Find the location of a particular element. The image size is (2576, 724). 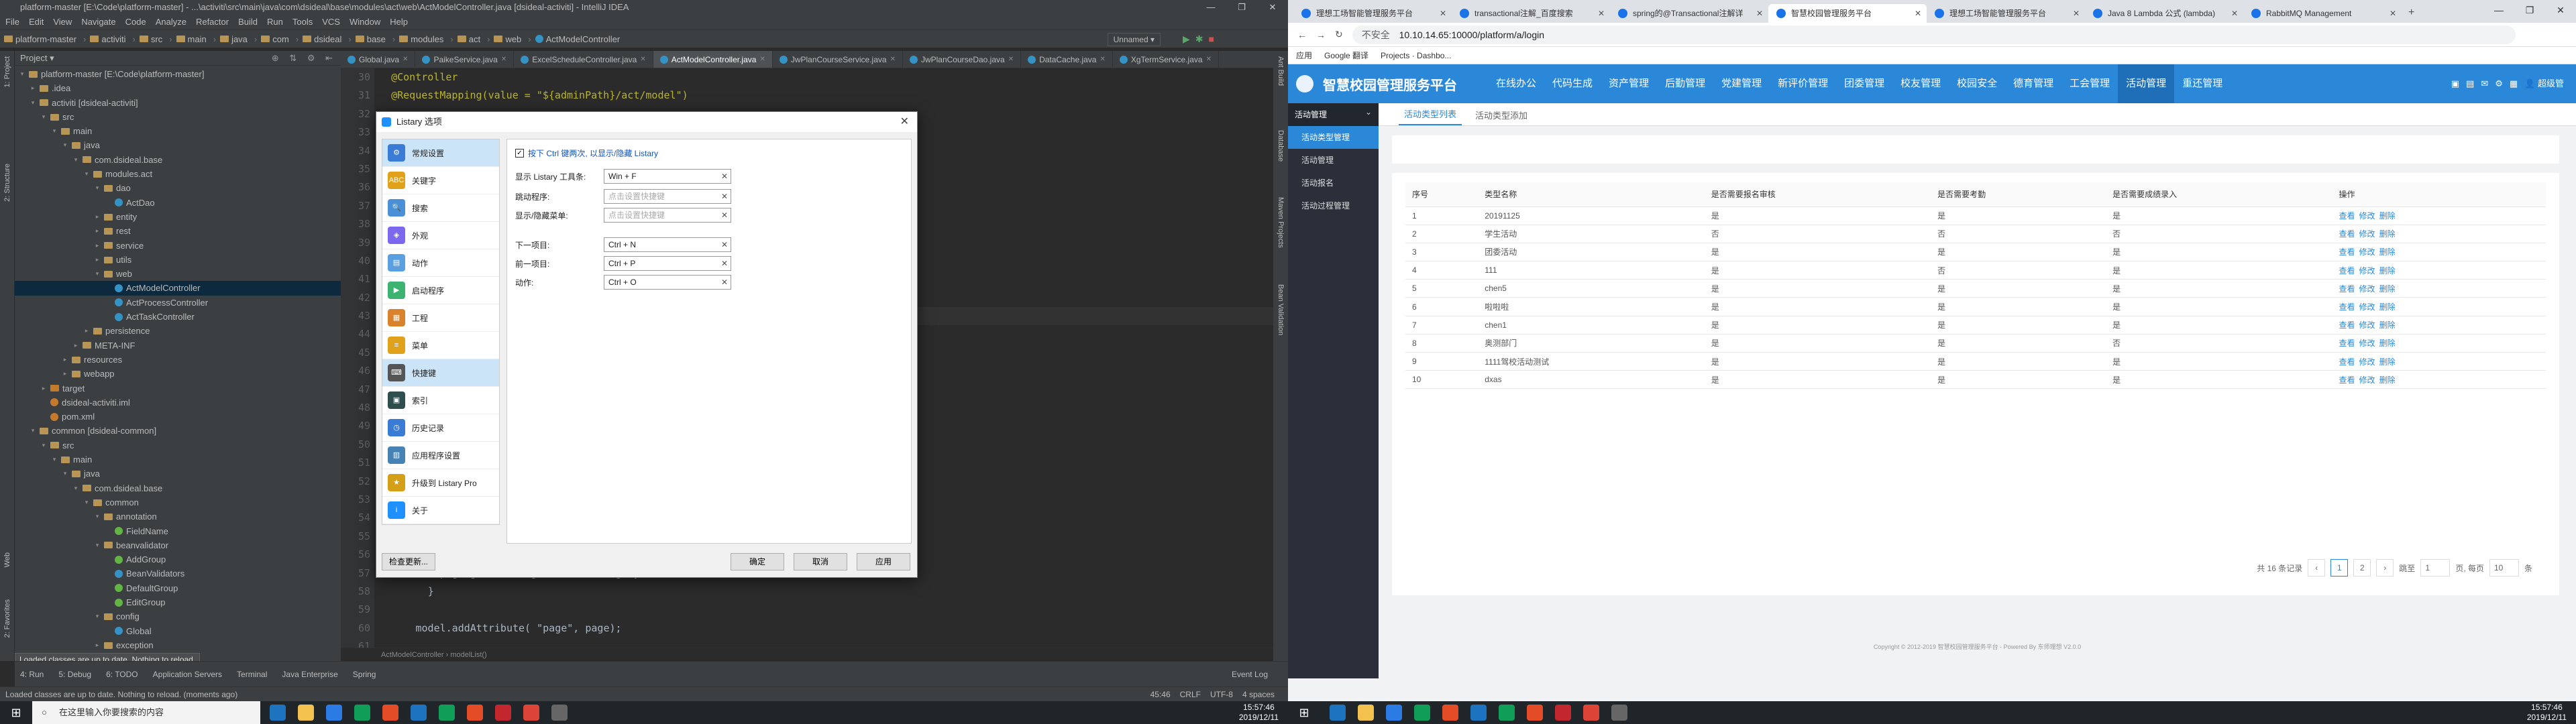

taskbar-search-input: 在这里输入你要搜索的内容 is located at coordinates (146, 712).